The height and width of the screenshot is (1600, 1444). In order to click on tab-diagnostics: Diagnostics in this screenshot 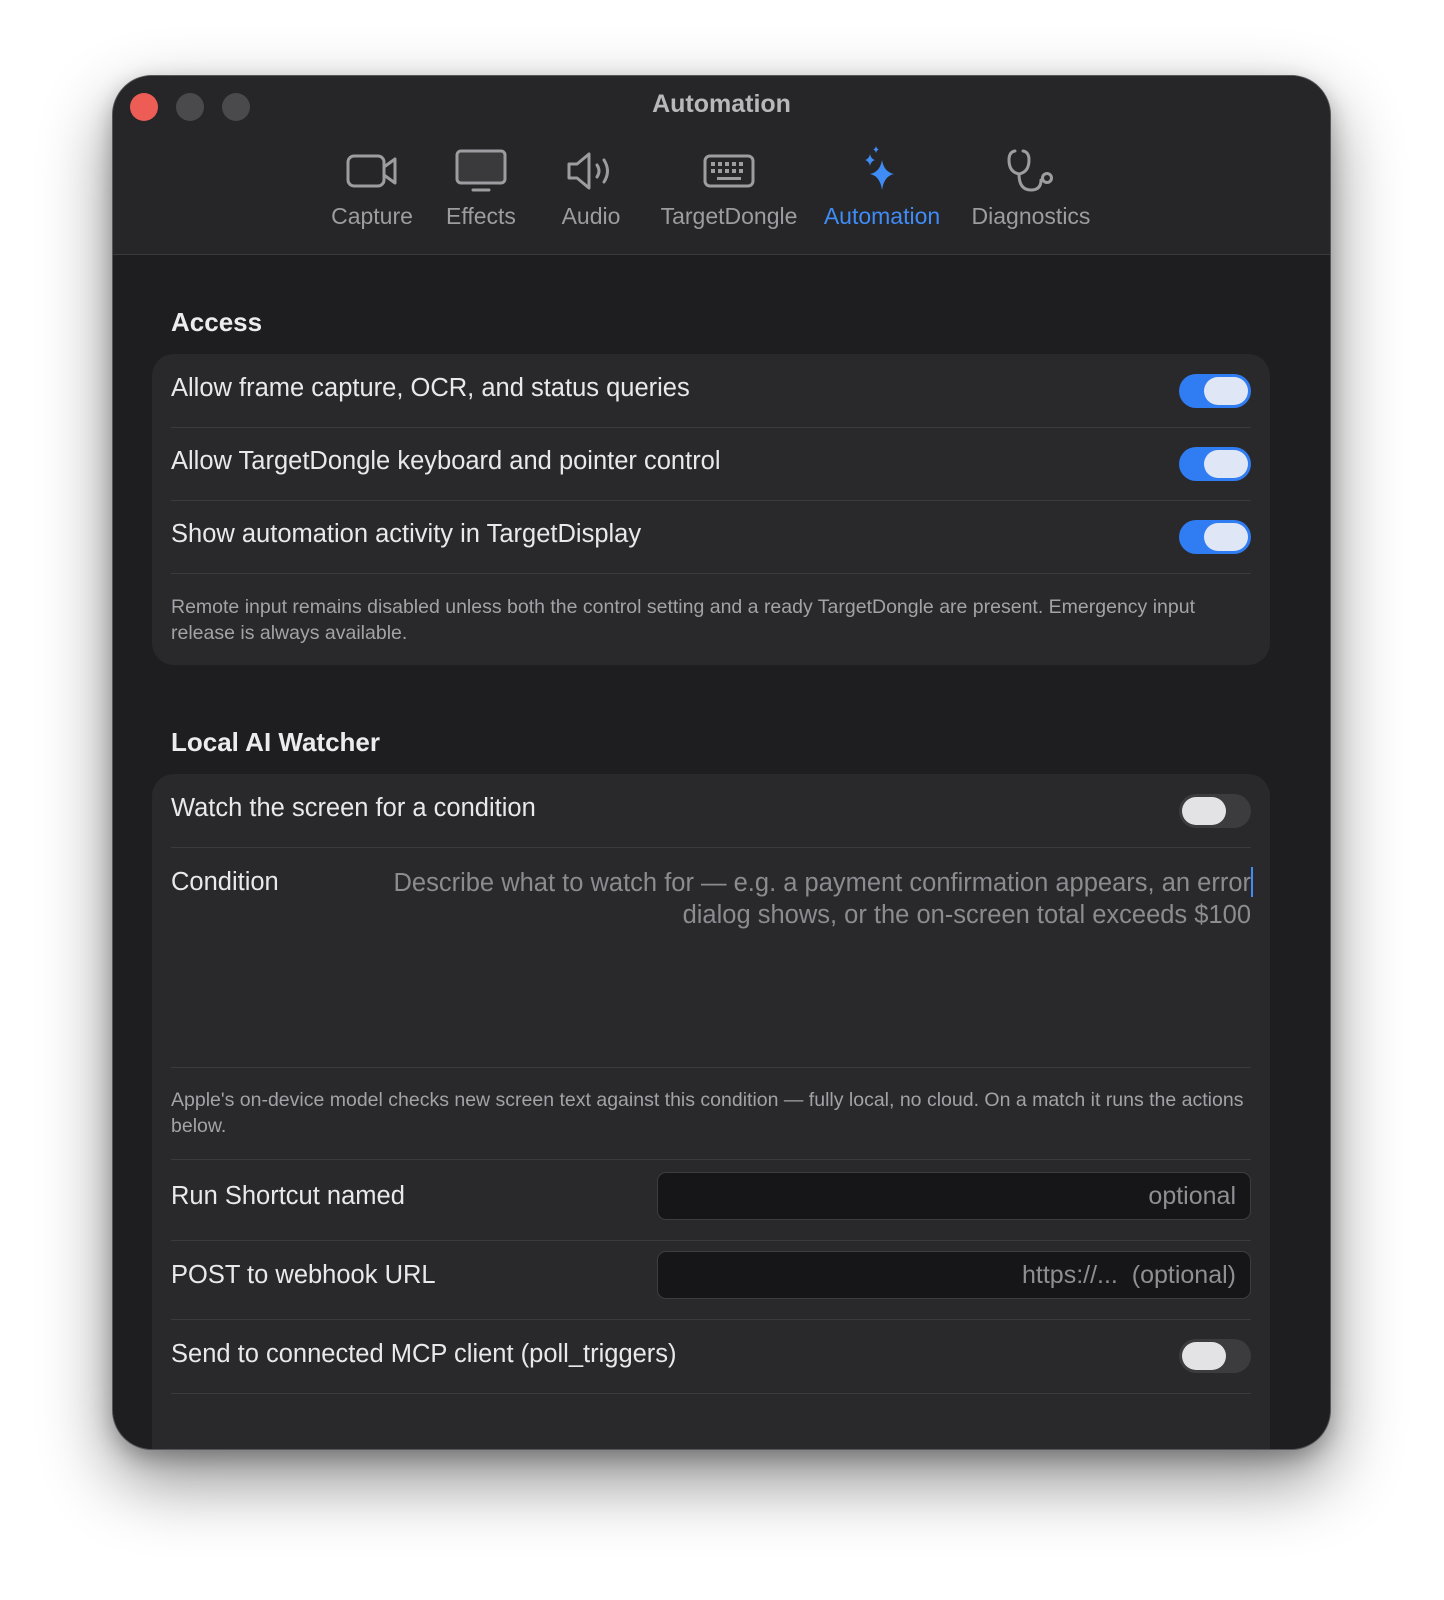, I will do `click(1031, 188)`.